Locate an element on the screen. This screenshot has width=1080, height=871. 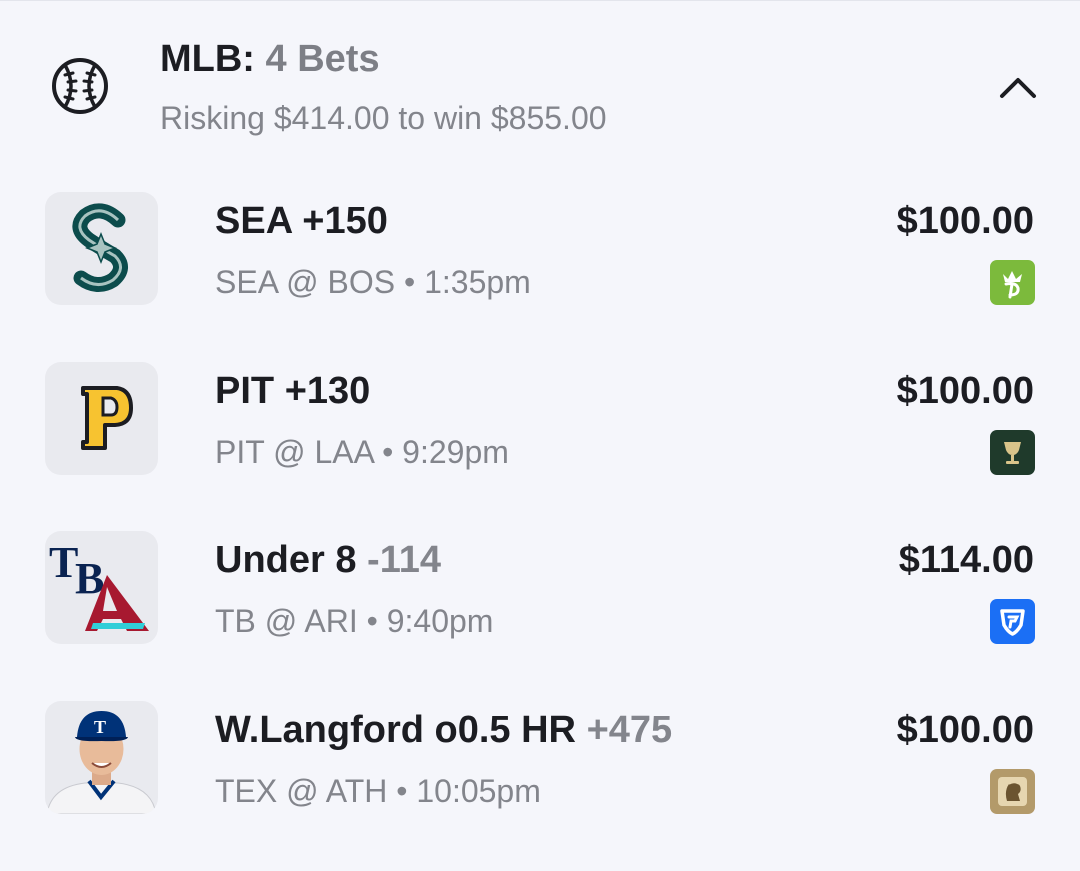
baseball-icon is located at coordinates (80, 86).